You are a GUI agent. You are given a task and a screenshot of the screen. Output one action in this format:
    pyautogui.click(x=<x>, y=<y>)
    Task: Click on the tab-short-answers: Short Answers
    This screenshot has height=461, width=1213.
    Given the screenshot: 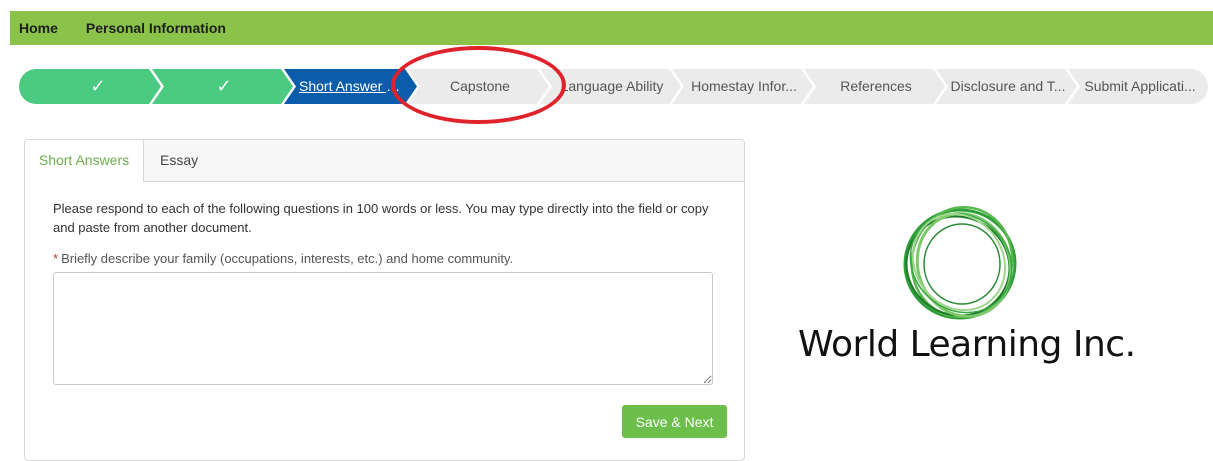 What is the action you would take?
    pyautogui.click(x=84, y=161)
    